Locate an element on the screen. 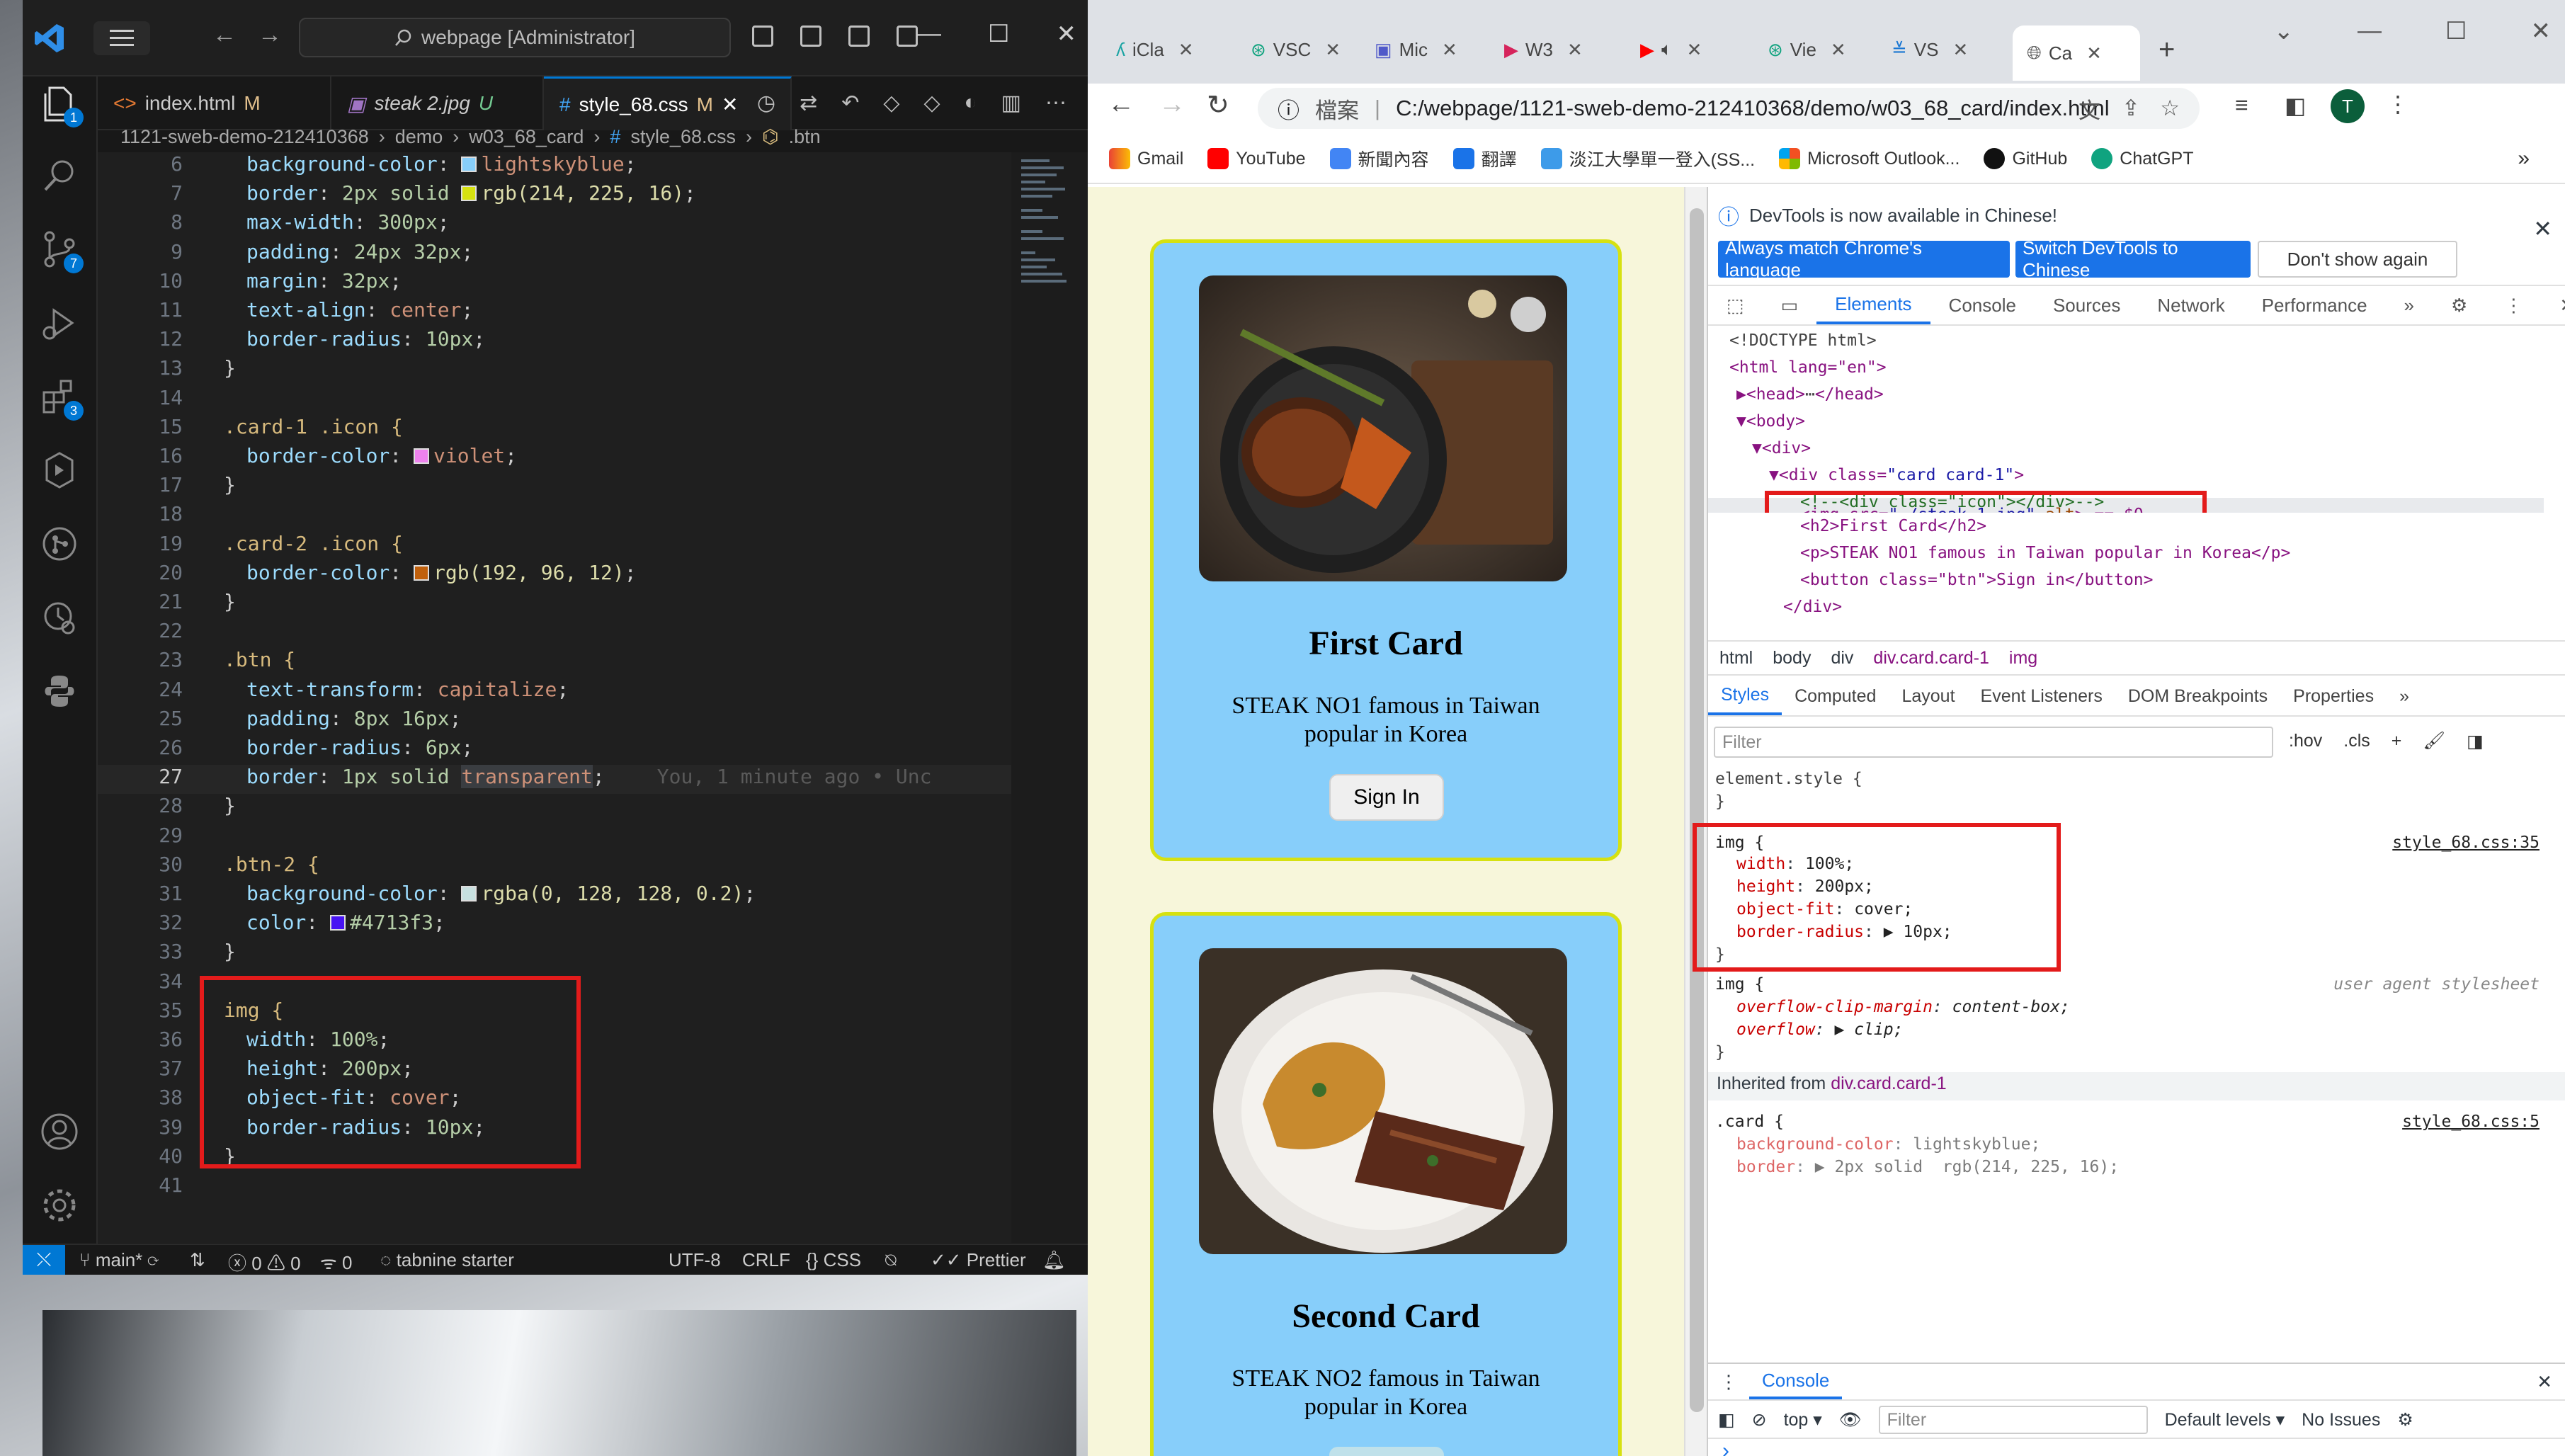  new-tab-button: + is located at coordinates (2167, 49).